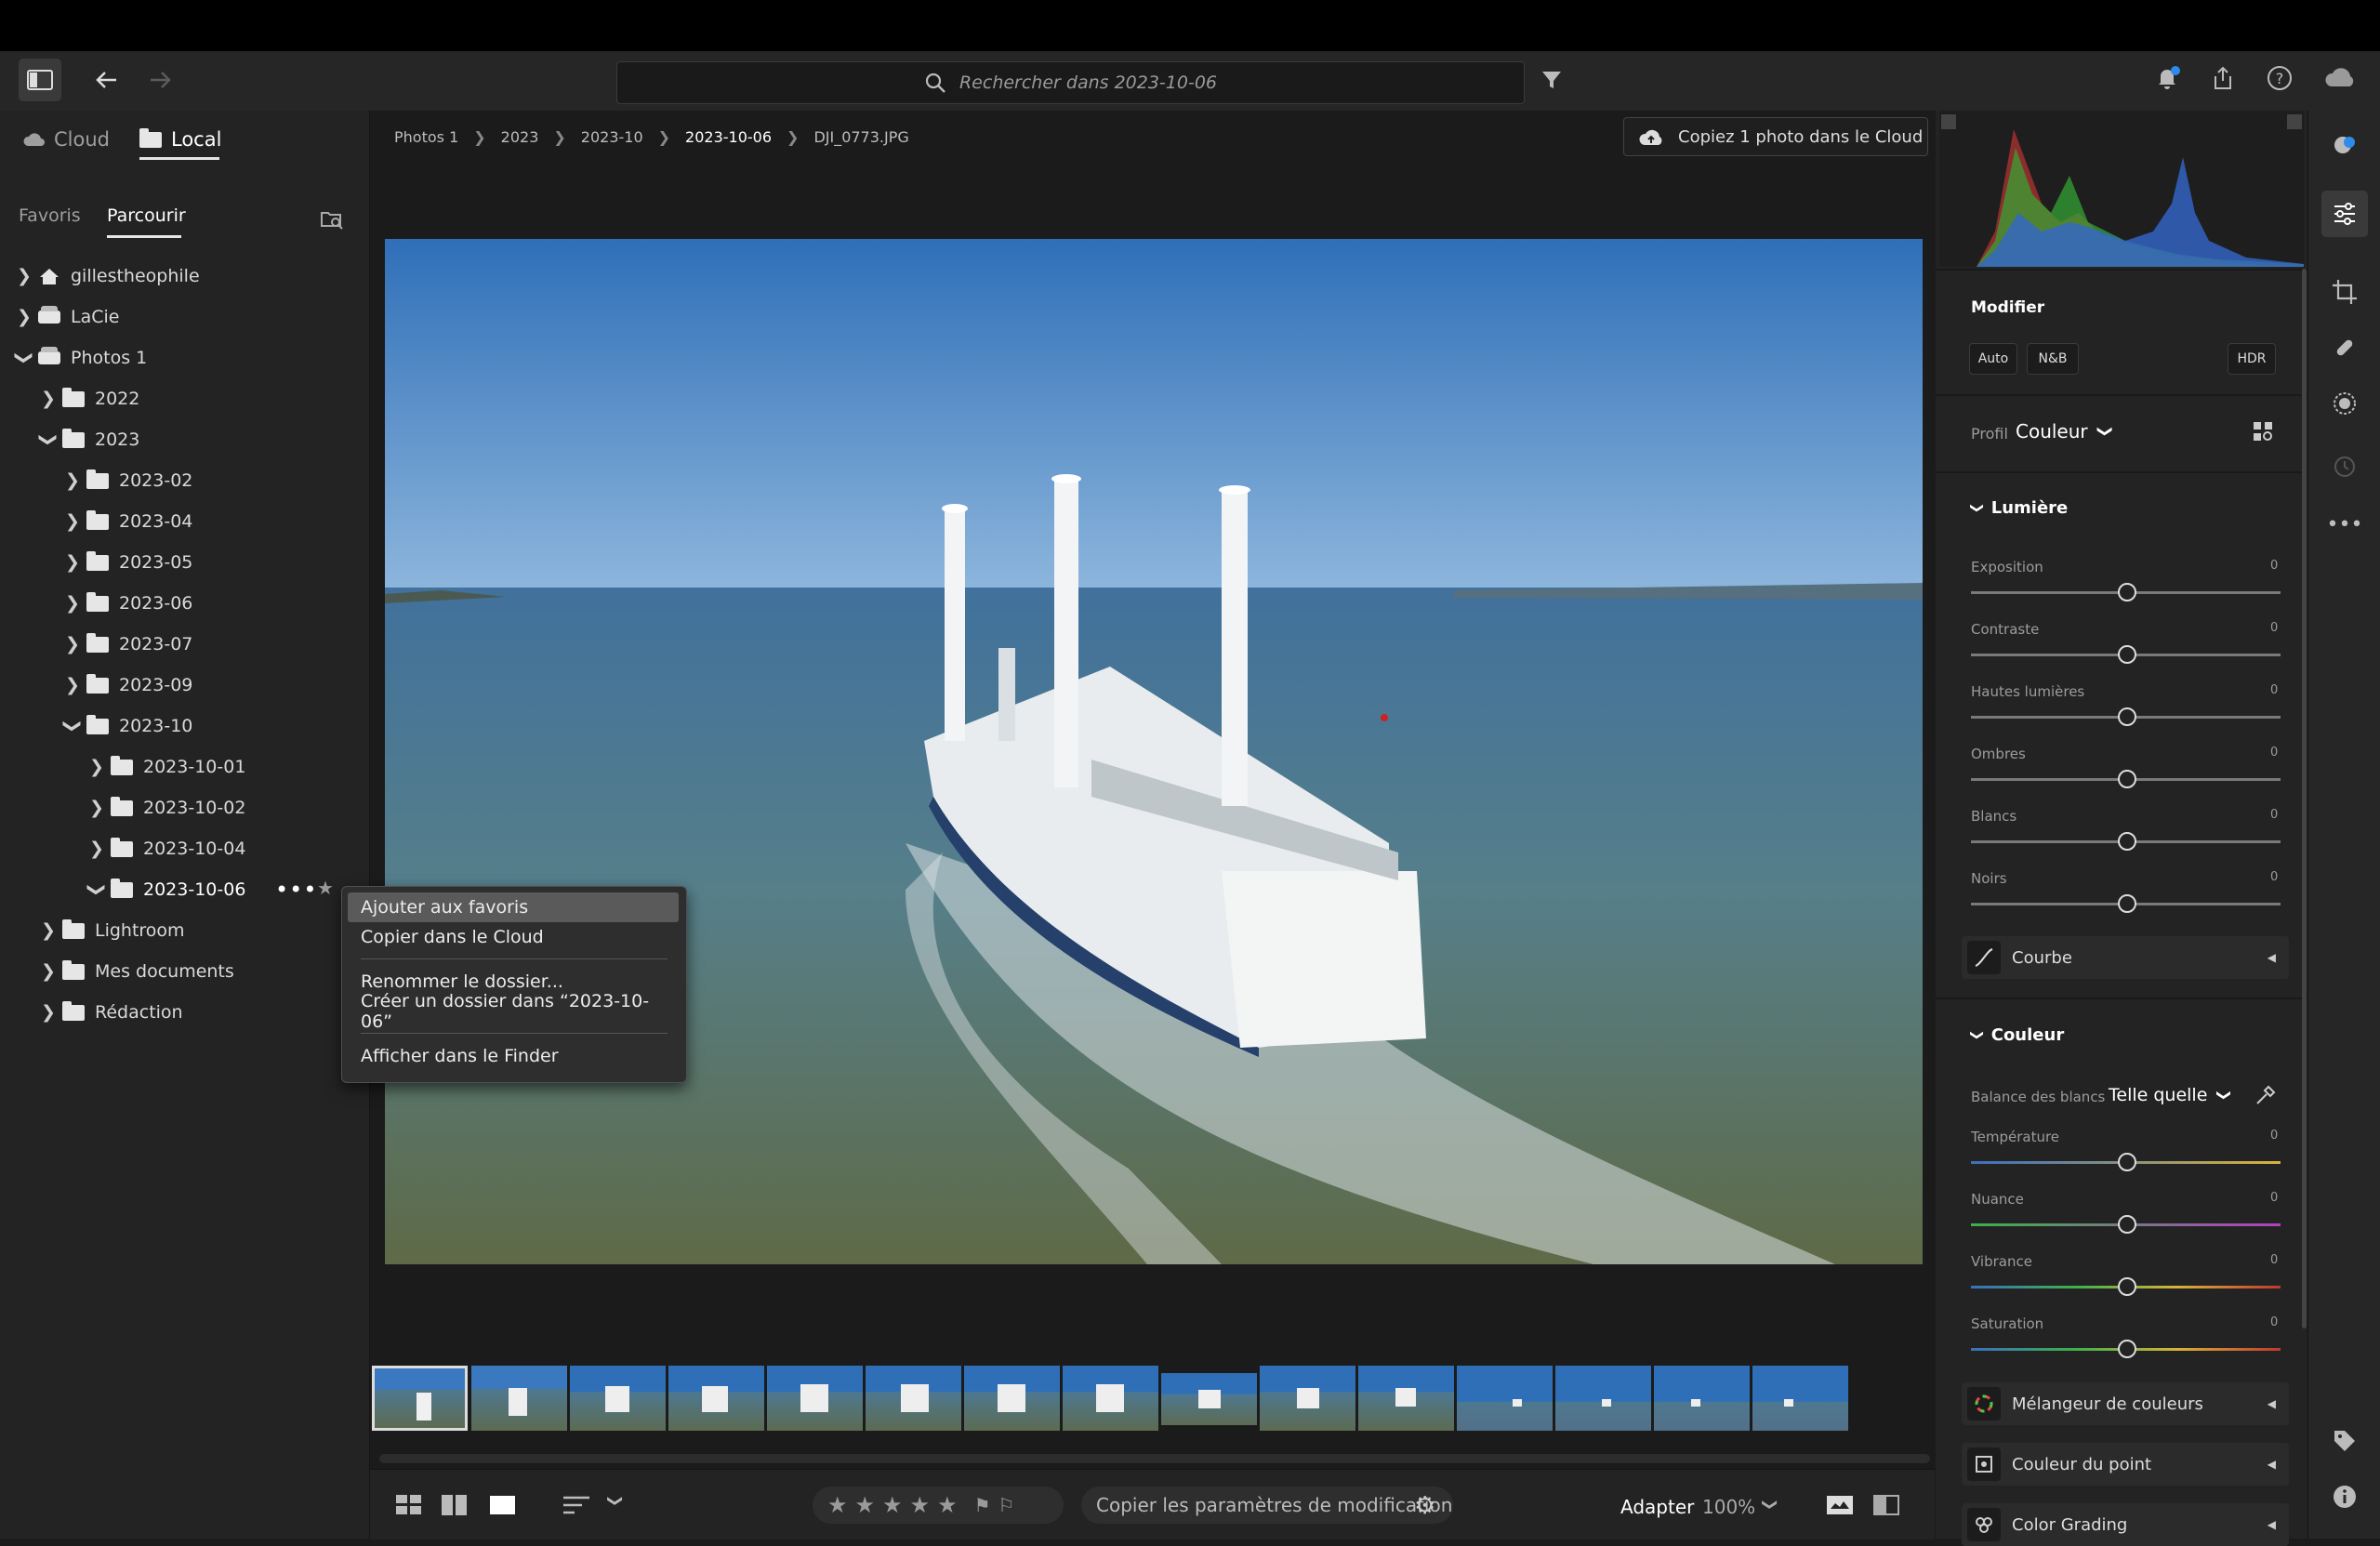 This screenshot has height=1546, width=2380. Describe the element at coordinates (2341, 78) in the screenshot. I see `cloud-status-icon` at that location.